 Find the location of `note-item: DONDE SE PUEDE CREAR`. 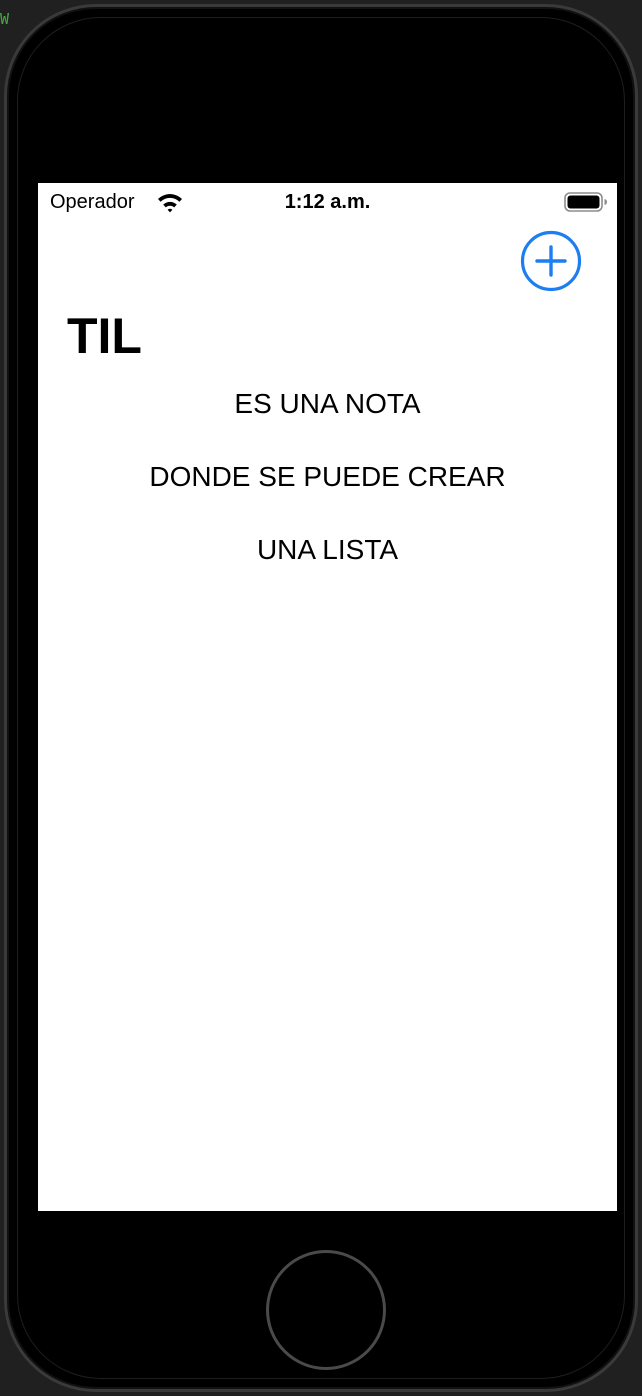

note-item: DONDE SE PUEDE CREAR is located at coordinates (327, 481).